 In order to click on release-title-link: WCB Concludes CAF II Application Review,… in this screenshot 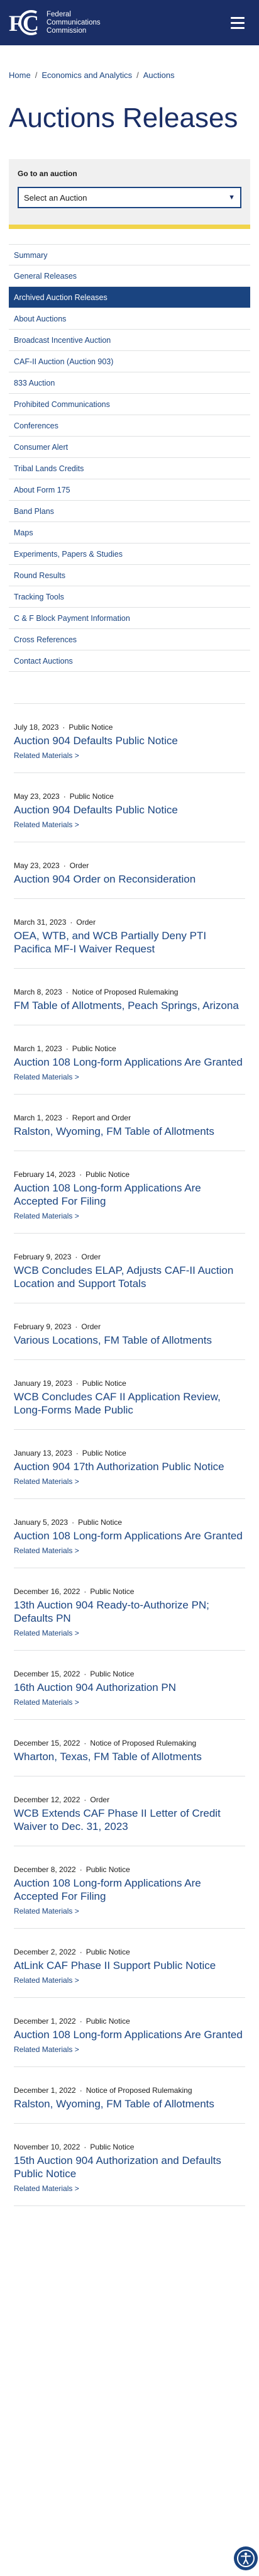, I will do `click(129, 1404)`.